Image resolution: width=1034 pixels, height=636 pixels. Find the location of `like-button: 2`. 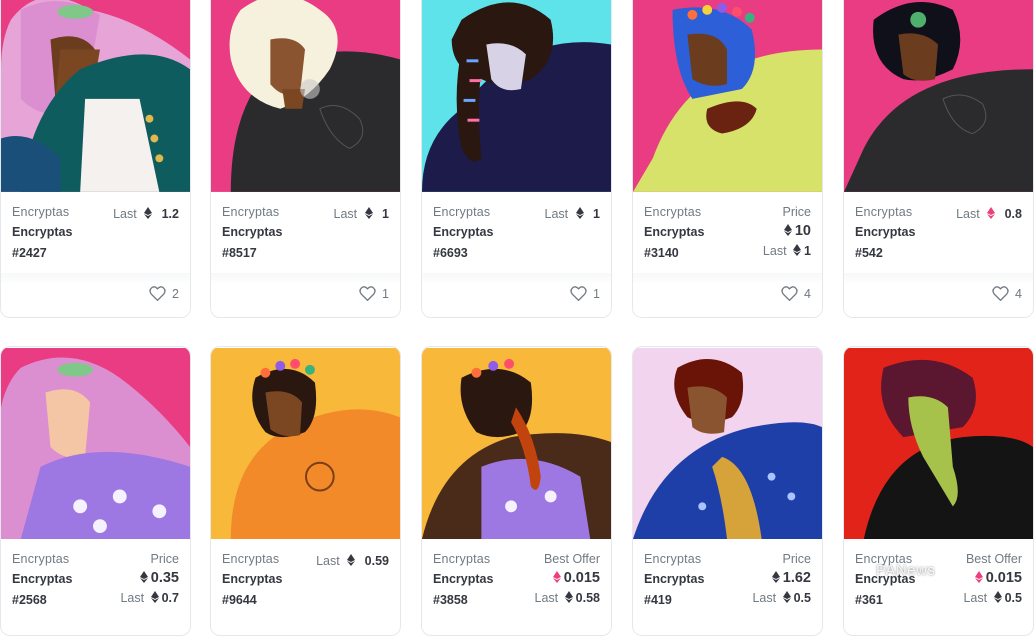

like-button: 2 is located at coordinates (164, 293).